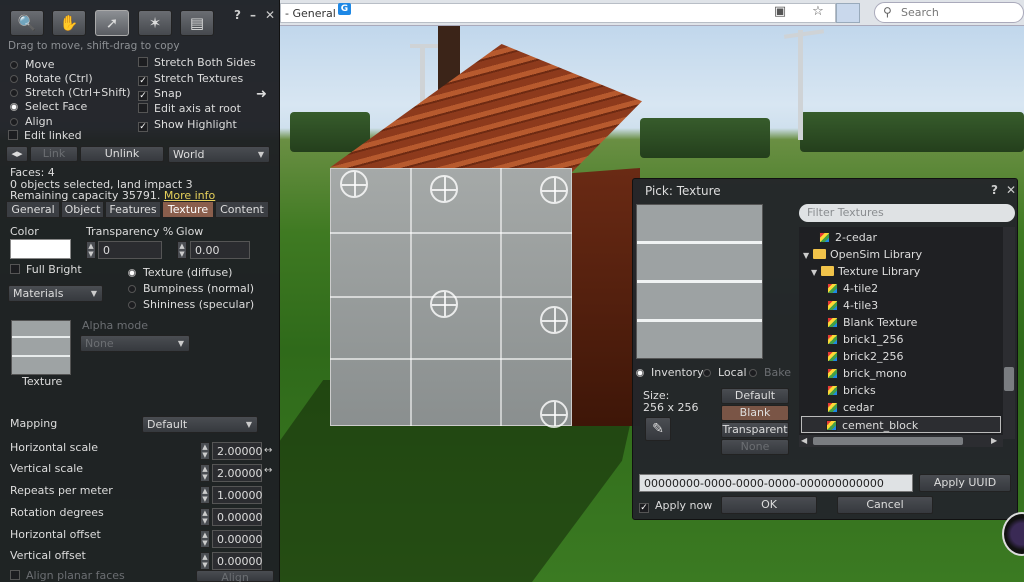 This screenshot has height=582, width=1024. I want to click on ruler-mode-dropdown: World ▼, so click(219, 154).